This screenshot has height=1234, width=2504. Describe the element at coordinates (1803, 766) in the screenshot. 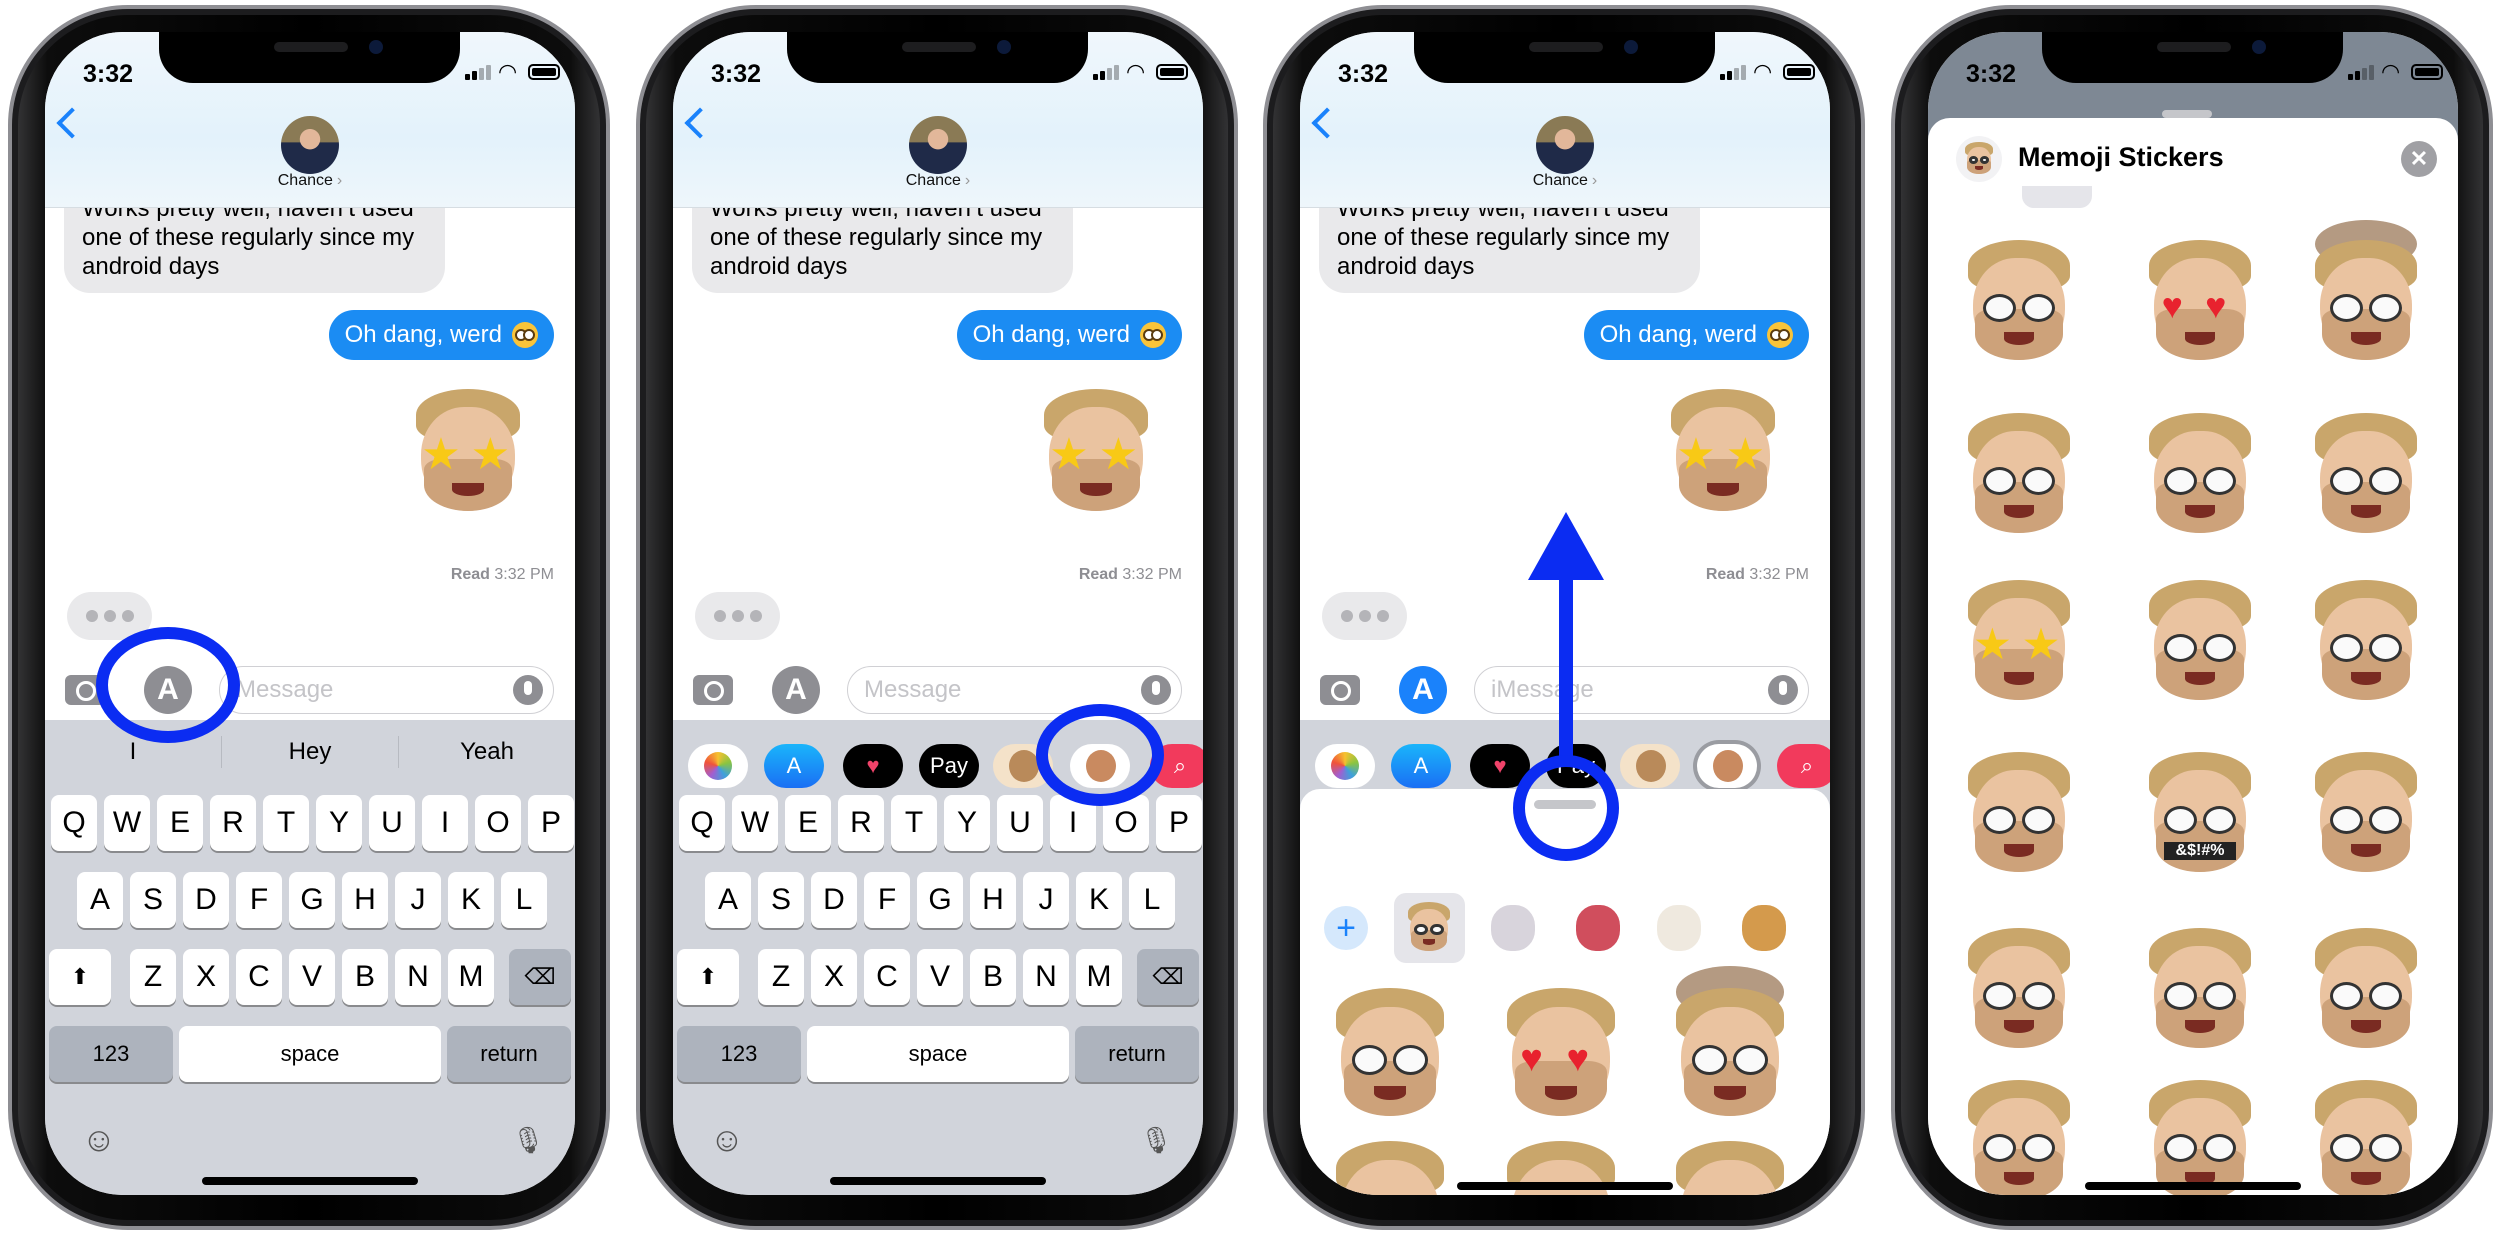

I see `images-search-icon: ⌕` at that location.